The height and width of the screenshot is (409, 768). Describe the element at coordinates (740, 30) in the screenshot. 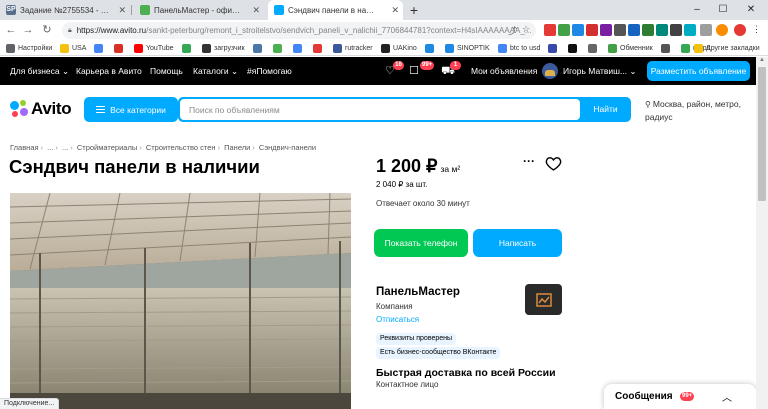

I see `update-icon` at that location.